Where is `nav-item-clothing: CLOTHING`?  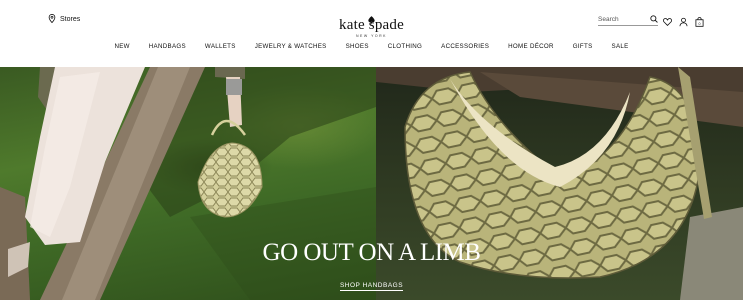
nav-item-clothing: CLOTHING is located at coordinates (404, 46).